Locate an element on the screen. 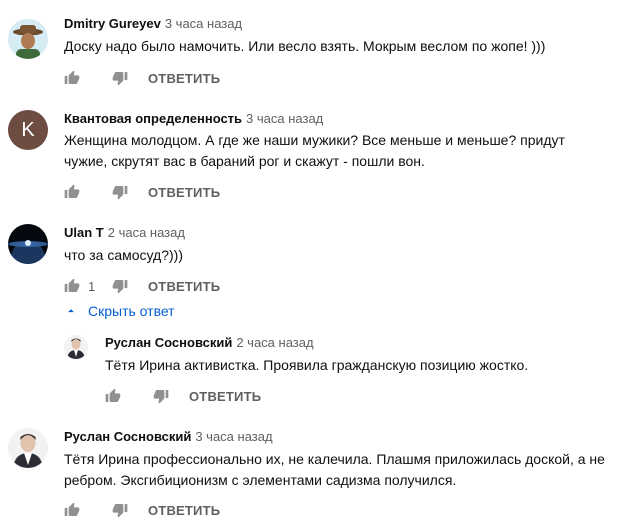 The image size is (627, 531). avatar-letter: K is located at coordinates (28, 129).